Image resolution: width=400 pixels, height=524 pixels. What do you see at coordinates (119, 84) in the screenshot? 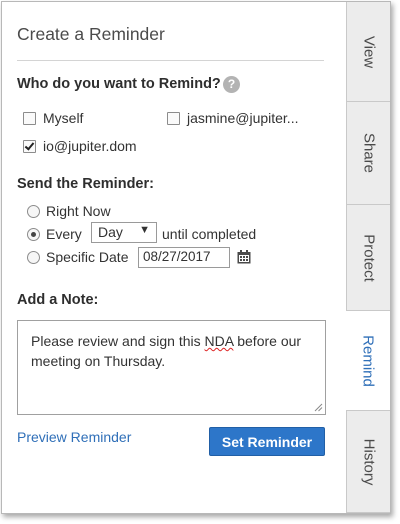
I see `recipients-heading: Who do you want to Remind?` at bounding box center [119, 84].